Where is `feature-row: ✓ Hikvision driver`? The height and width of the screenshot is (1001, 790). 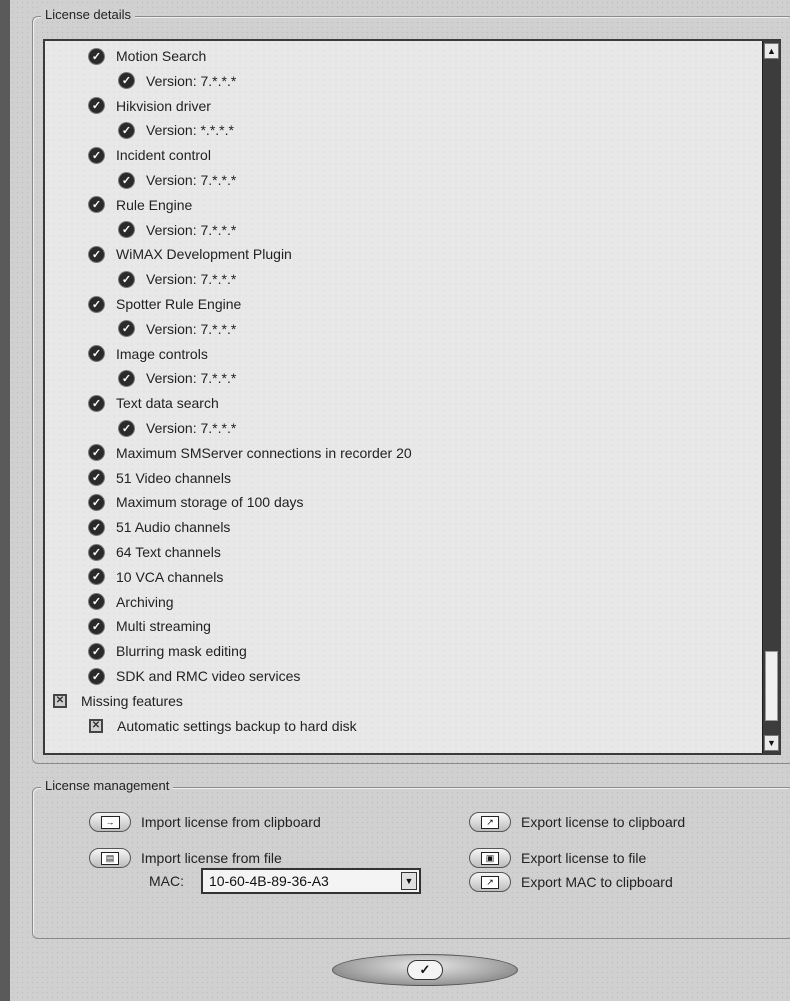
feature-row: ✓ Hikvision driver is located at coordinates (150, 106).